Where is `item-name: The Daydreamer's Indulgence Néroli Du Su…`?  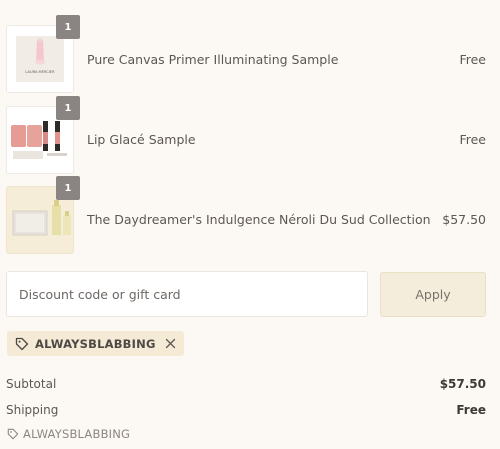
item-name: The Daydreamer's Indulgence Néroli Du Su… is located at coordinates (259, 219).